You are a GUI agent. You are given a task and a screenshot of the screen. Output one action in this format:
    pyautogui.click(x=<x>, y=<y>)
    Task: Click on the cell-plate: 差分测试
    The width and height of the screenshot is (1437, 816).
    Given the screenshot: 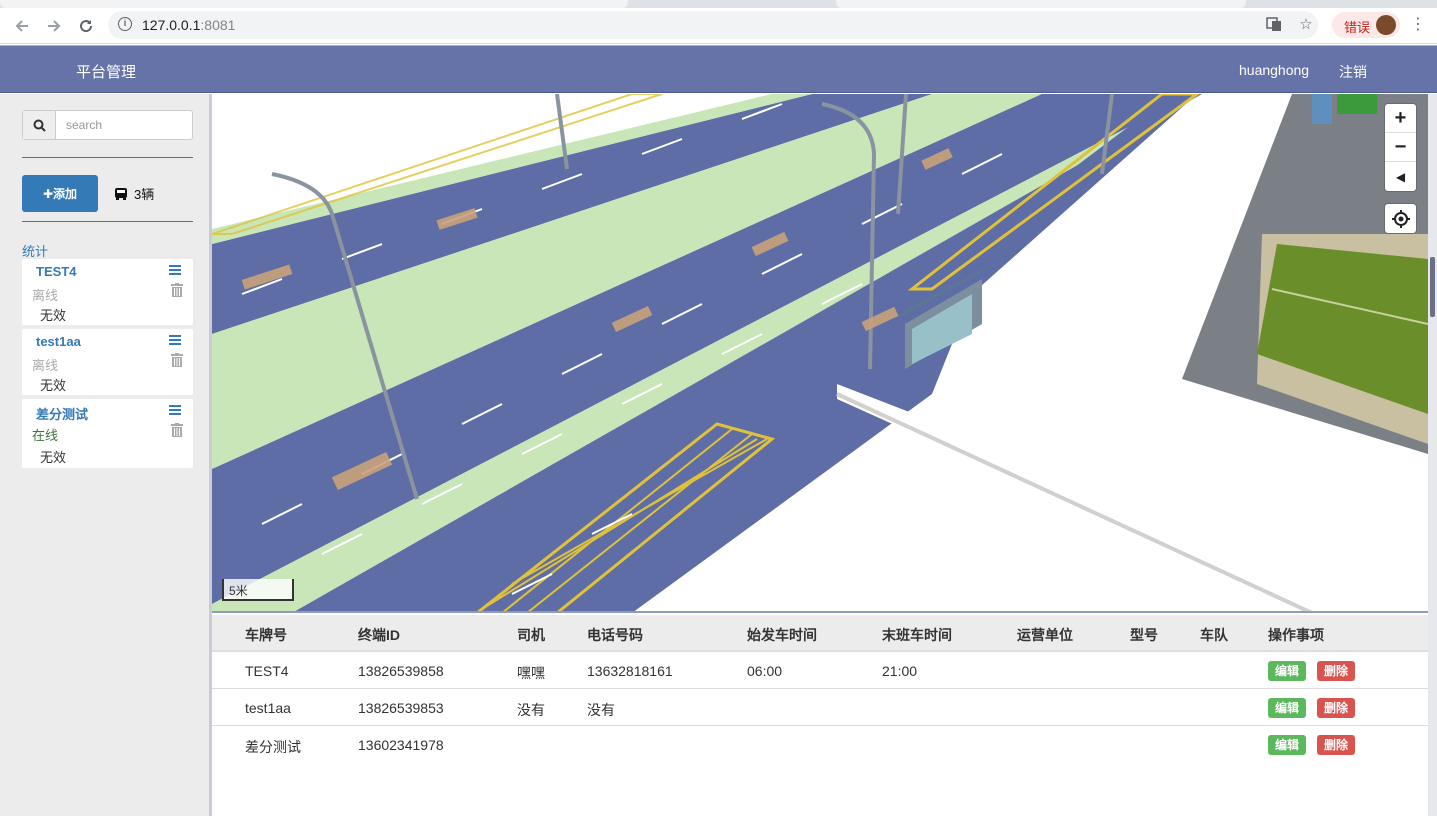 What is the action you would take?
    pyautogui.click(x=273, y=747)
    